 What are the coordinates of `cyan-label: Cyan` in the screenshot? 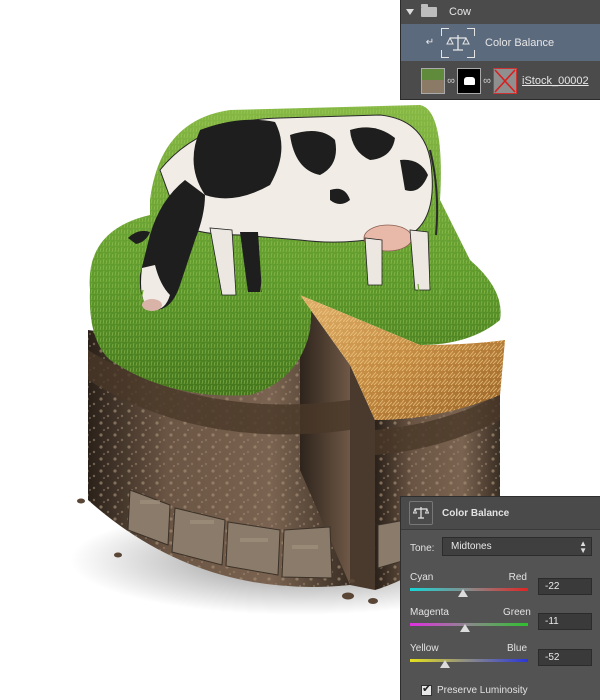 It's located at (422, 577).